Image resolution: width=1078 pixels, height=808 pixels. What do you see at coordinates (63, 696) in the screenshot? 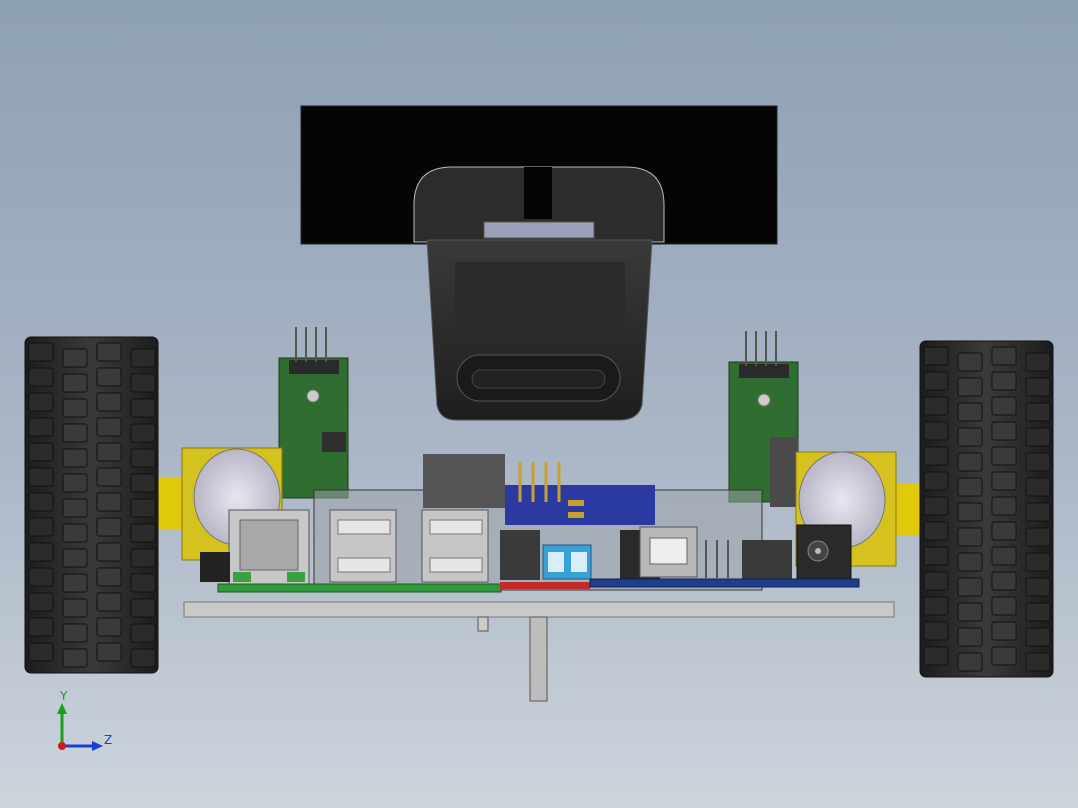
I see `y-axis-label: Y` at bounding box center [63, 696].